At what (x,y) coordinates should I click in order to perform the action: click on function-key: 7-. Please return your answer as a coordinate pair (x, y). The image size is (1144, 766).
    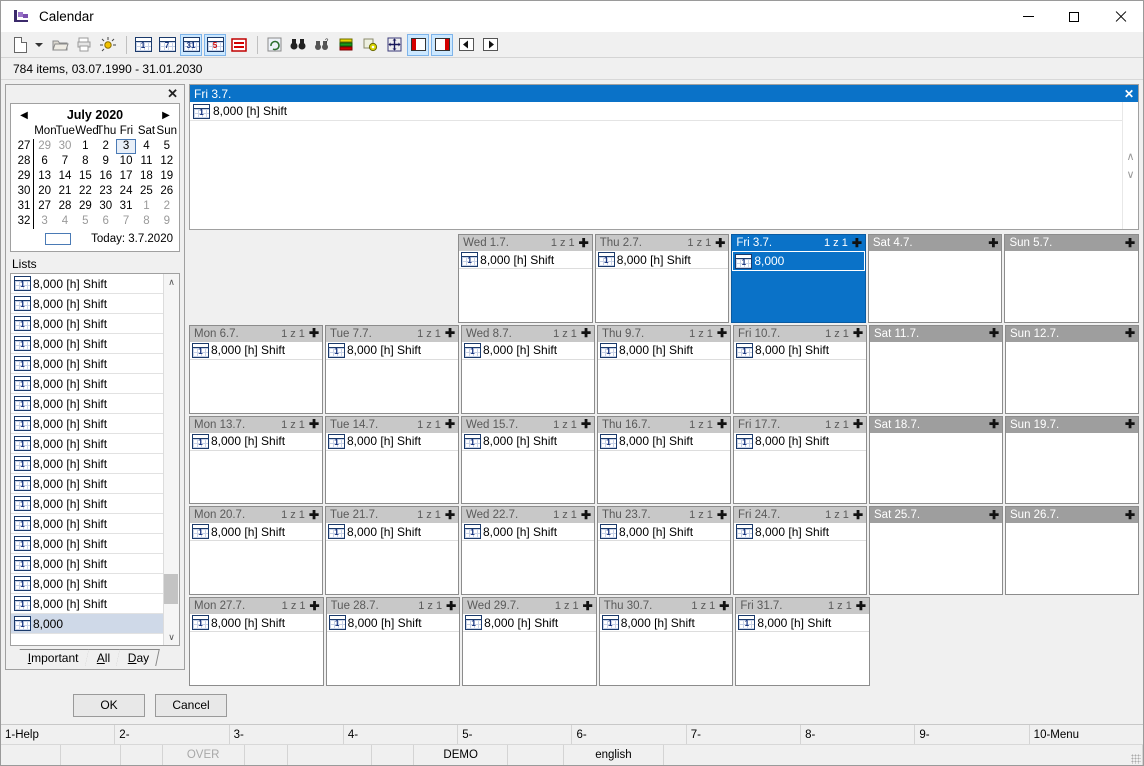
    Looking at the image, I should click on (744, 734).